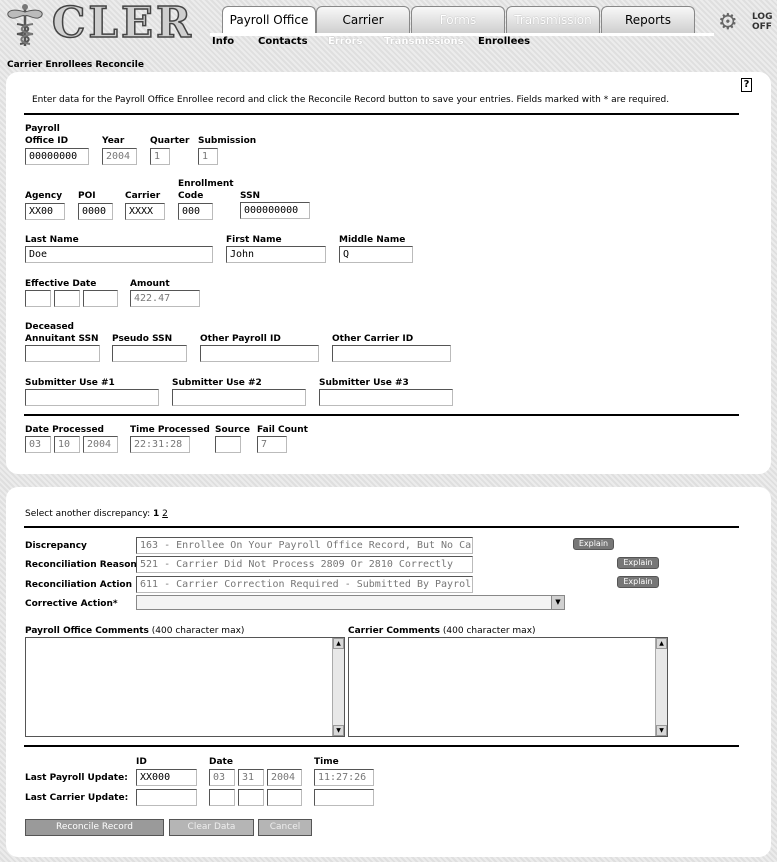  What do you see at coordinates (145, 211) in the screenshot?
I see `carrier-field: XXXX` at bounding box center [145, 211].